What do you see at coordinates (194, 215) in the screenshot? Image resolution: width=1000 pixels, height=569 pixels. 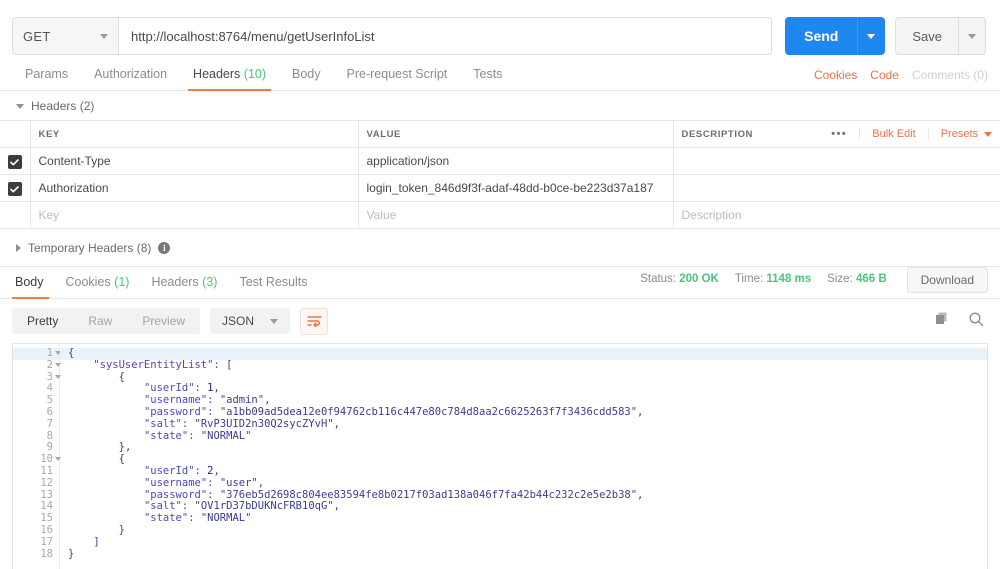 I see `new-header-key-input: Key` at bounding box center [194, 215].